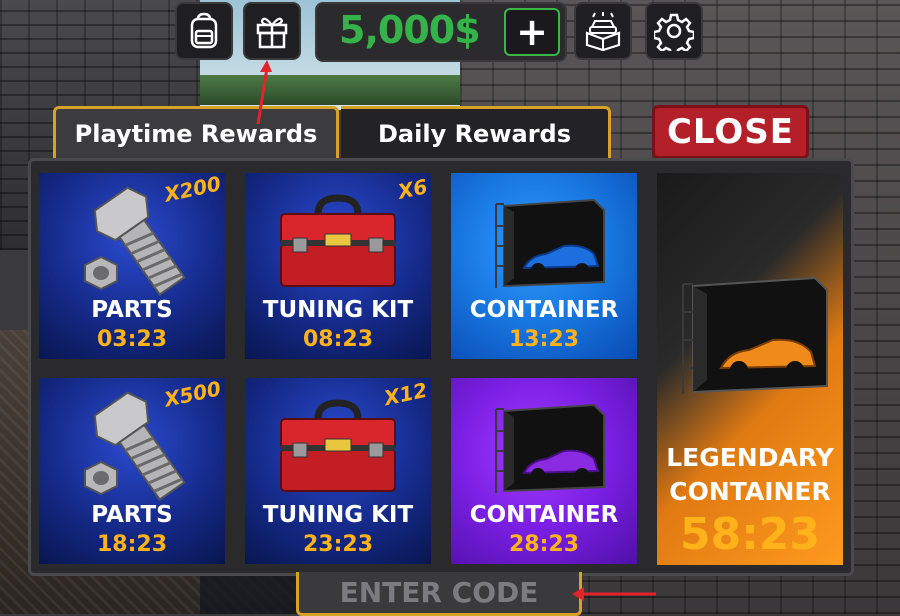  What do you see at coordinates (132, 544) in the screenshot?
I see `reward-timer: 18:23` at bounding box center [132, 544].